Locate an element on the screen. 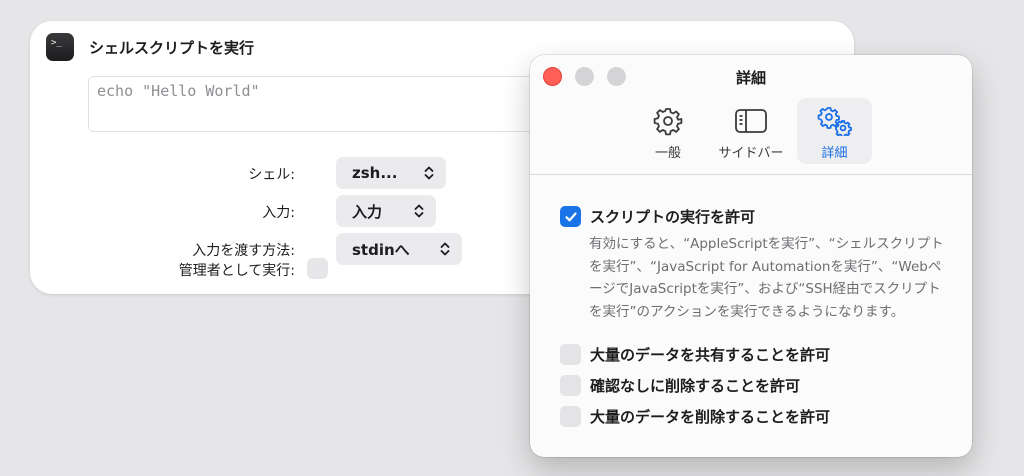 The height and width of the screenshot is (476, 1024). input-popup: 入力 is located at coordinates (386, 211).